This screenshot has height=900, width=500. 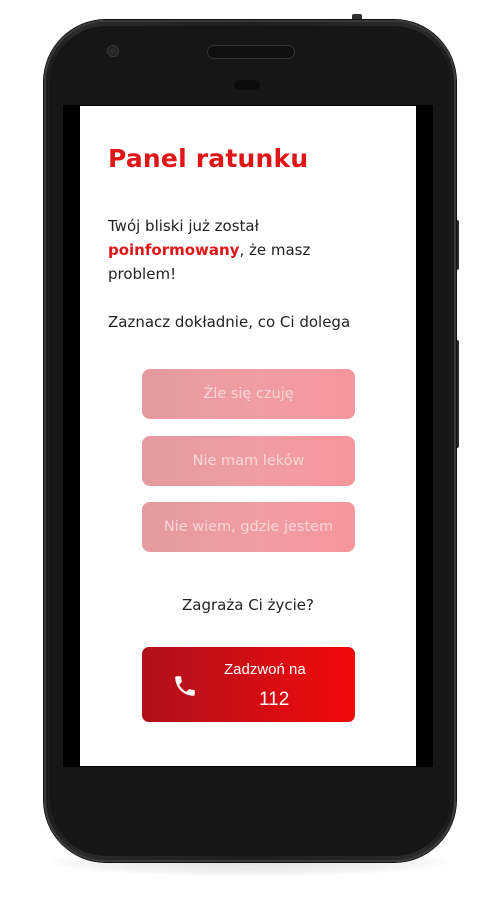 What do you see at coordinates (248, 605) in the screenshot?
I see `life-threat-question: Zagraża Ci życie?` at bounding box center [248, 605].